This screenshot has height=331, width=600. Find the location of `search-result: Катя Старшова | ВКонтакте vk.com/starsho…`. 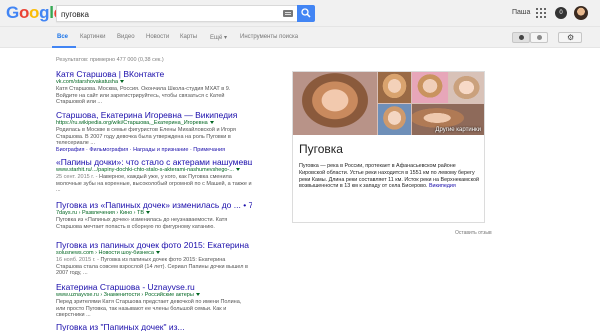

search-result: Катя Старшова | ВКонтакте vk.com/starsho… is located at coordinates (154, 87).